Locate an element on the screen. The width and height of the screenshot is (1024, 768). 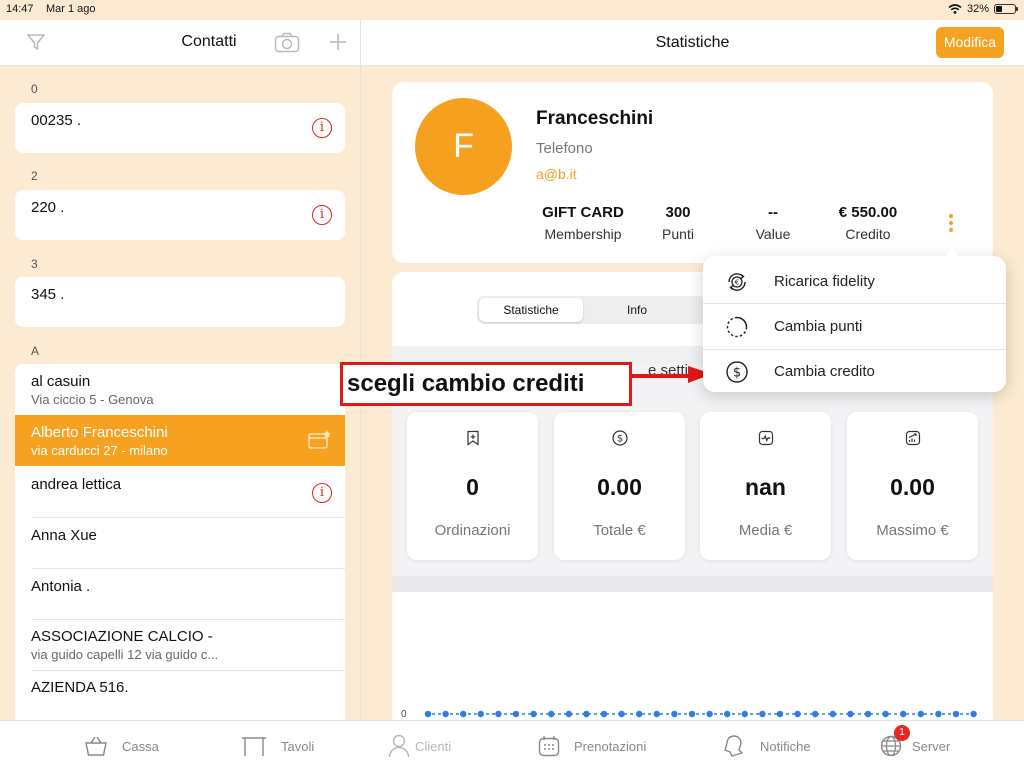
wifi-icon is located at coordinates (955, 9).